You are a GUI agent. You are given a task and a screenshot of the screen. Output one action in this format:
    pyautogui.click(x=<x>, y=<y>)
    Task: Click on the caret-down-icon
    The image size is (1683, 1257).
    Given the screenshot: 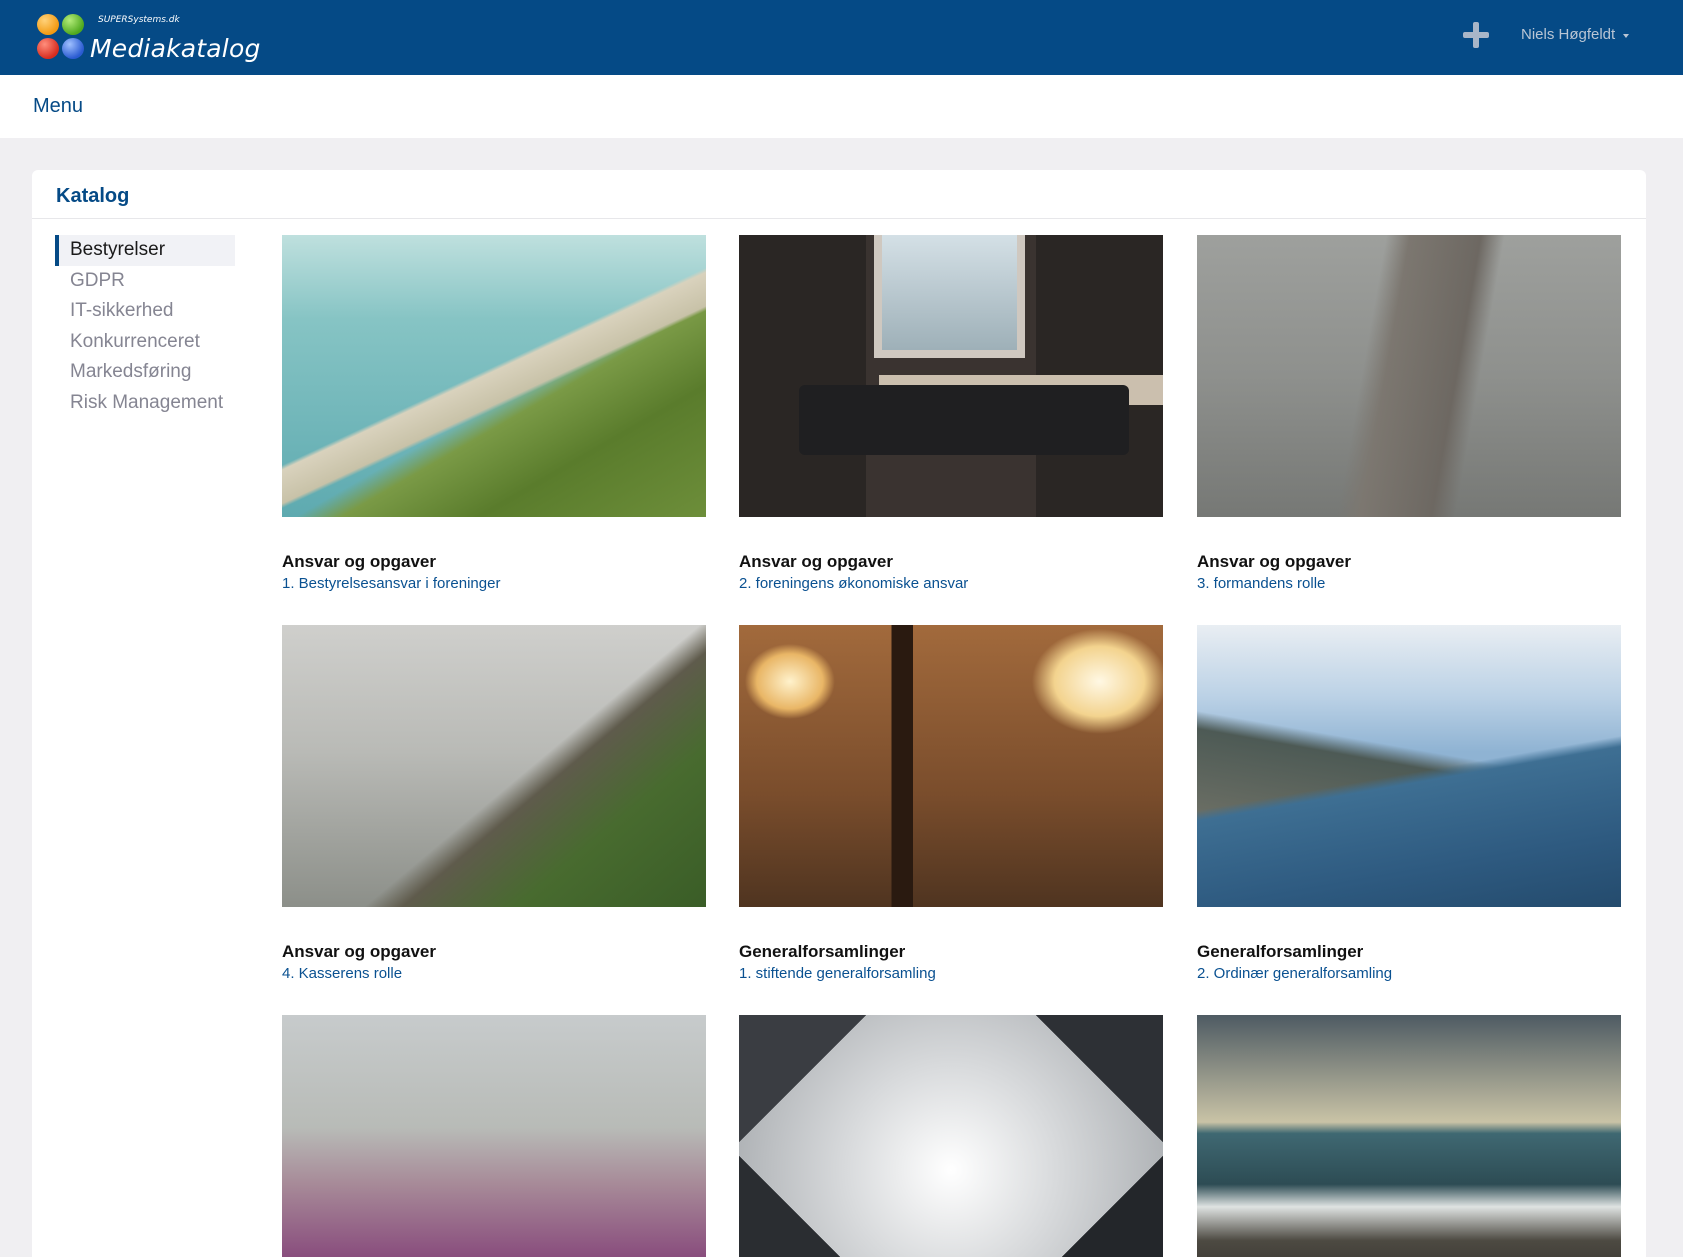 What is the action you would take?
    pyautogui.click(x=1626, y=35)
    